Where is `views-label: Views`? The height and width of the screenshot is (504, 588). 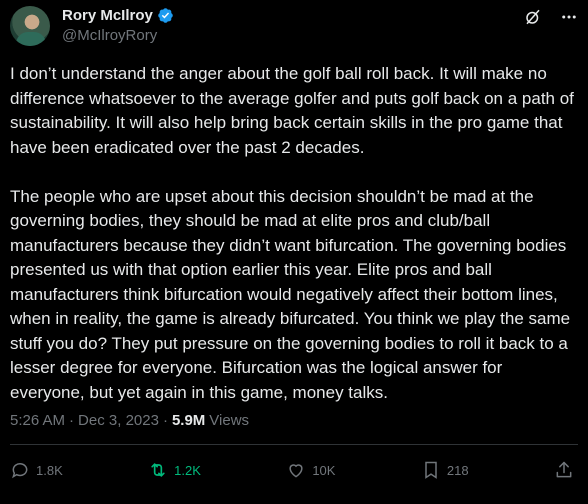 views-label: Views is located at coordinates (229, 420).